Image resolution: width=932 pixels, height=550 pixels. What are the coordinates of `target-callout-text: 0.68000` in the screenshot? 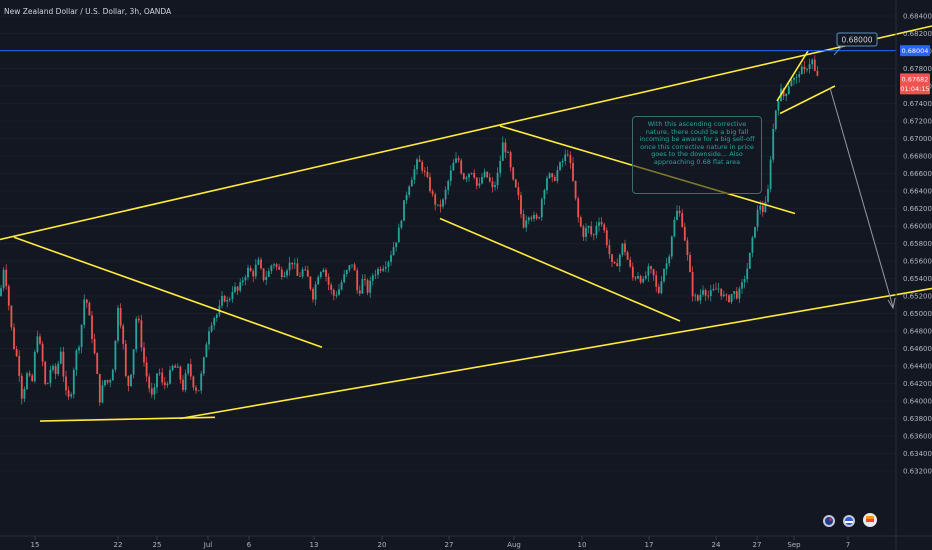 It's located at (856, 40).